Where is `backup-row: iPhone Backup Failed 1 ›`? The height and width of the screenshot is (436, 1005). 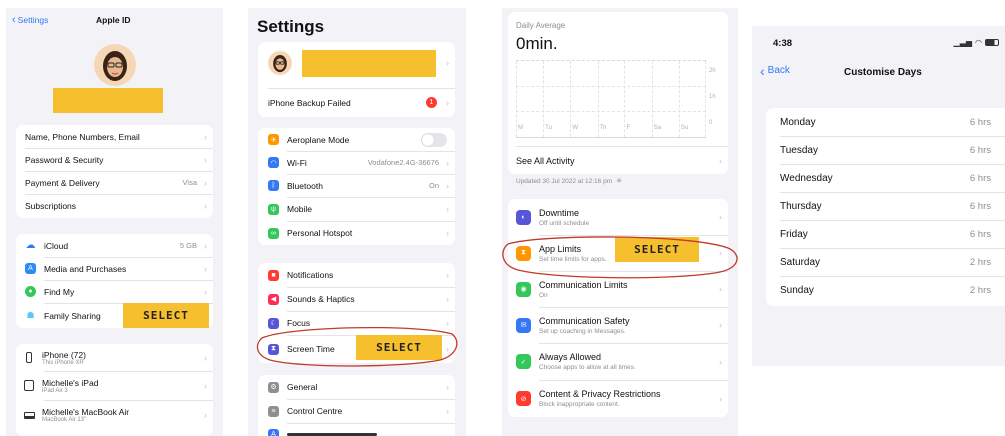
backup-row: iPhone Backup Failed 1 › is located at coordinates (356, 102).